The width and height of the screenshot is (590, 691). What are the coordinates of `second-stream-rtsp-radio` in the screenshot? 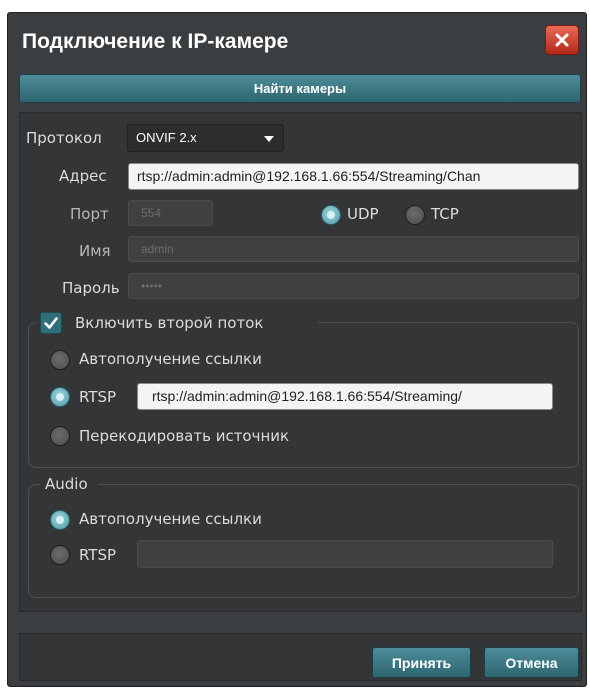 It's located at (60, 397).